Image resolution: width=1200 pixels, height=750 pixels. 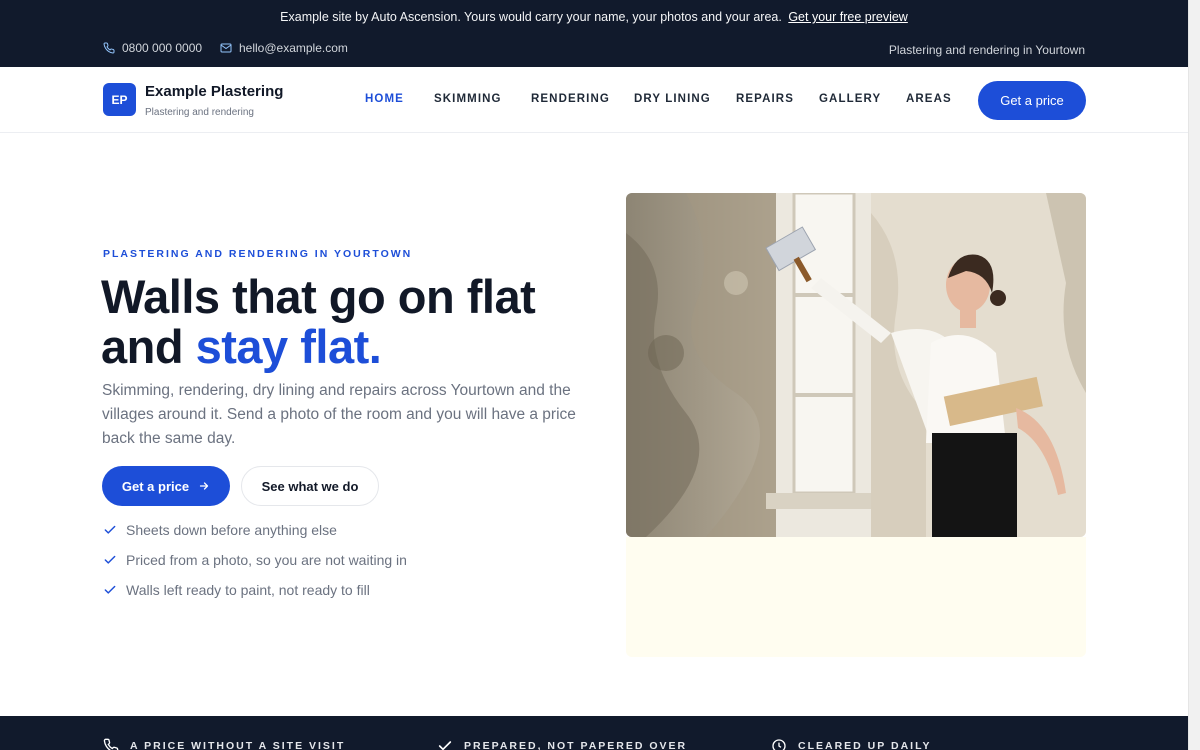 I want to click on phone-contact: 0800 000 0000, so click(x=152, y=48).